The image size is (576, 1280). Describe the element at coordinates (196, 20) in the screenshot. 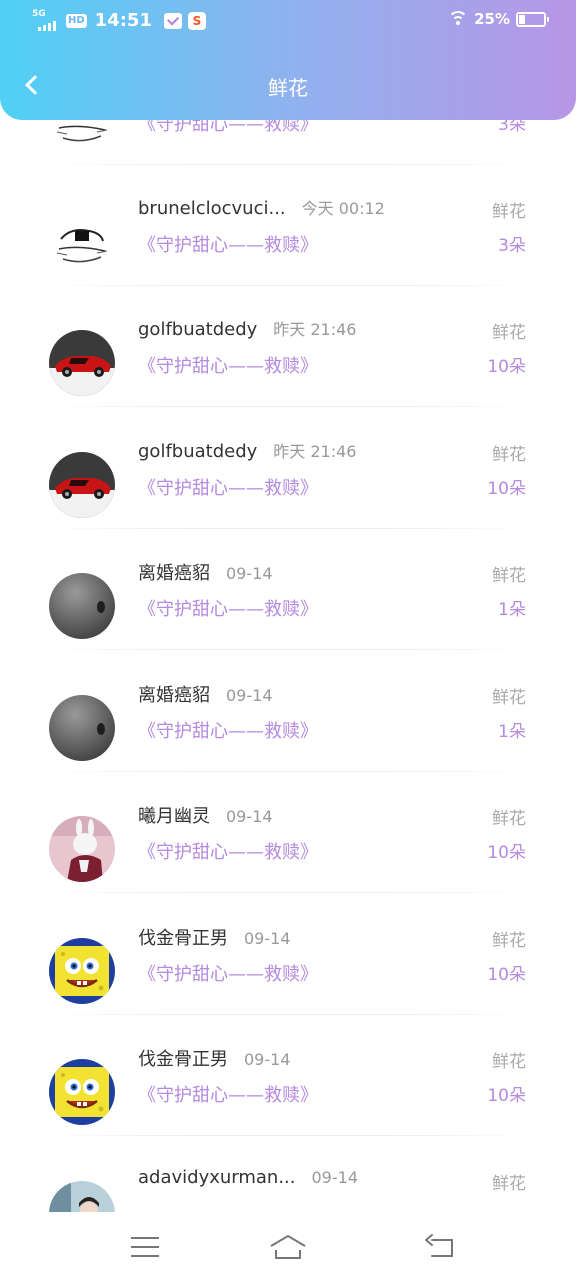

I see `notification-app-icon: S` at that location.